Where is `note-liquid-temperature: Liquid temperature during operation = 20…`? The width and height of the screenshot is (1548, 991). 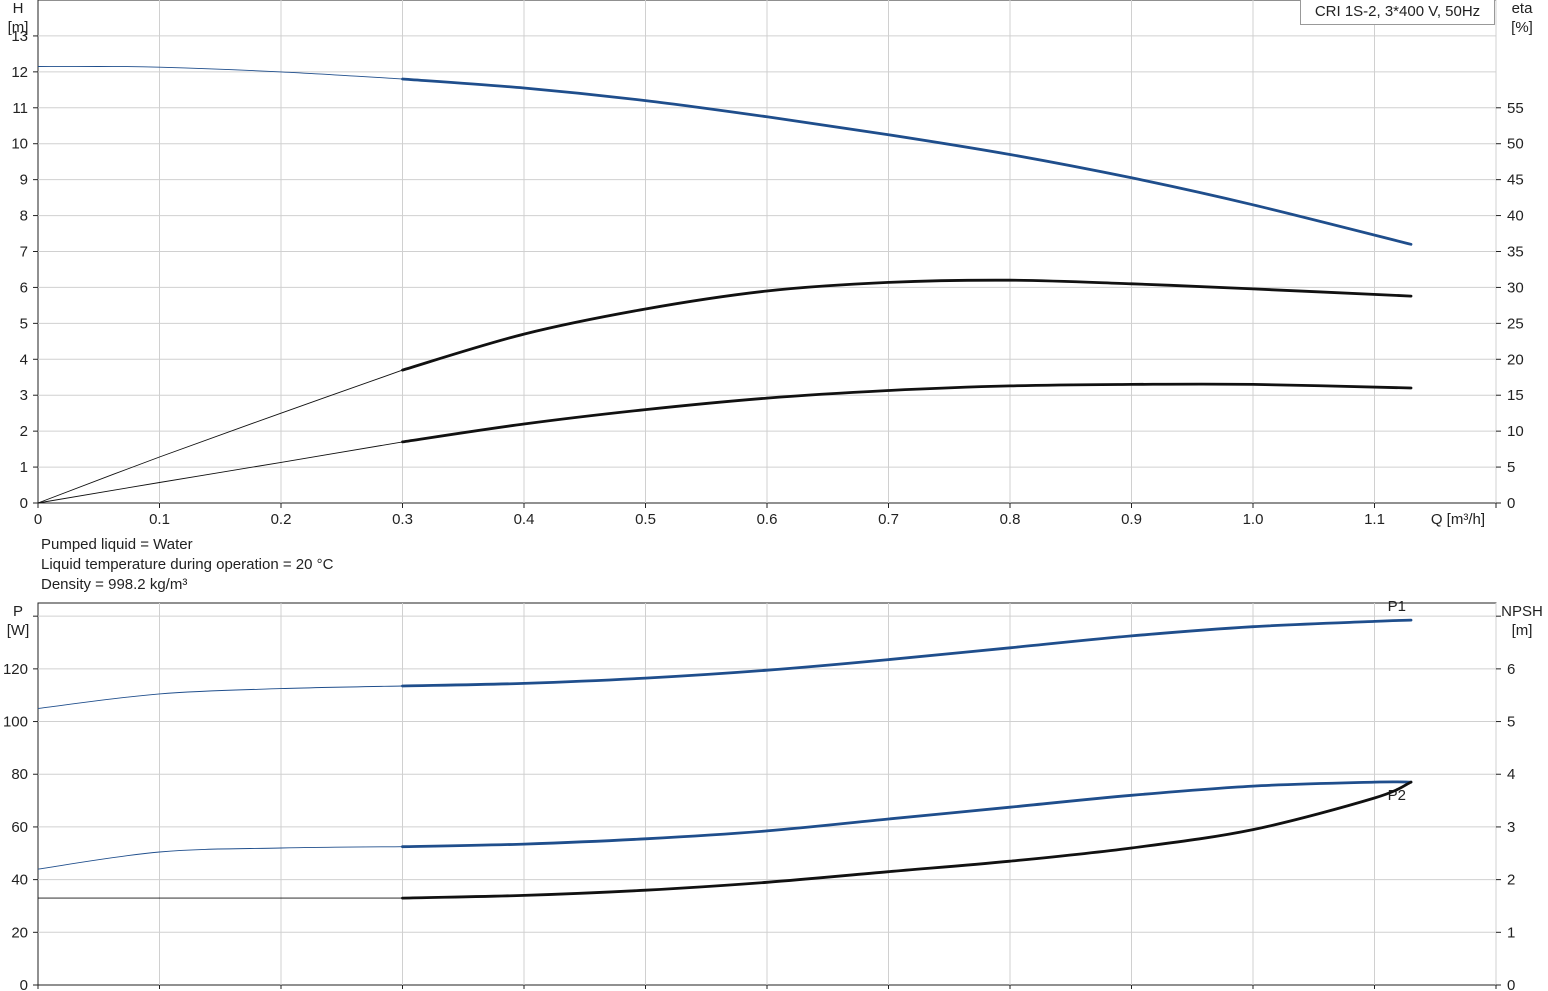
note-liquid-temperature: Liquid temperature during operation = 20… is located at coordinates (187, 564).